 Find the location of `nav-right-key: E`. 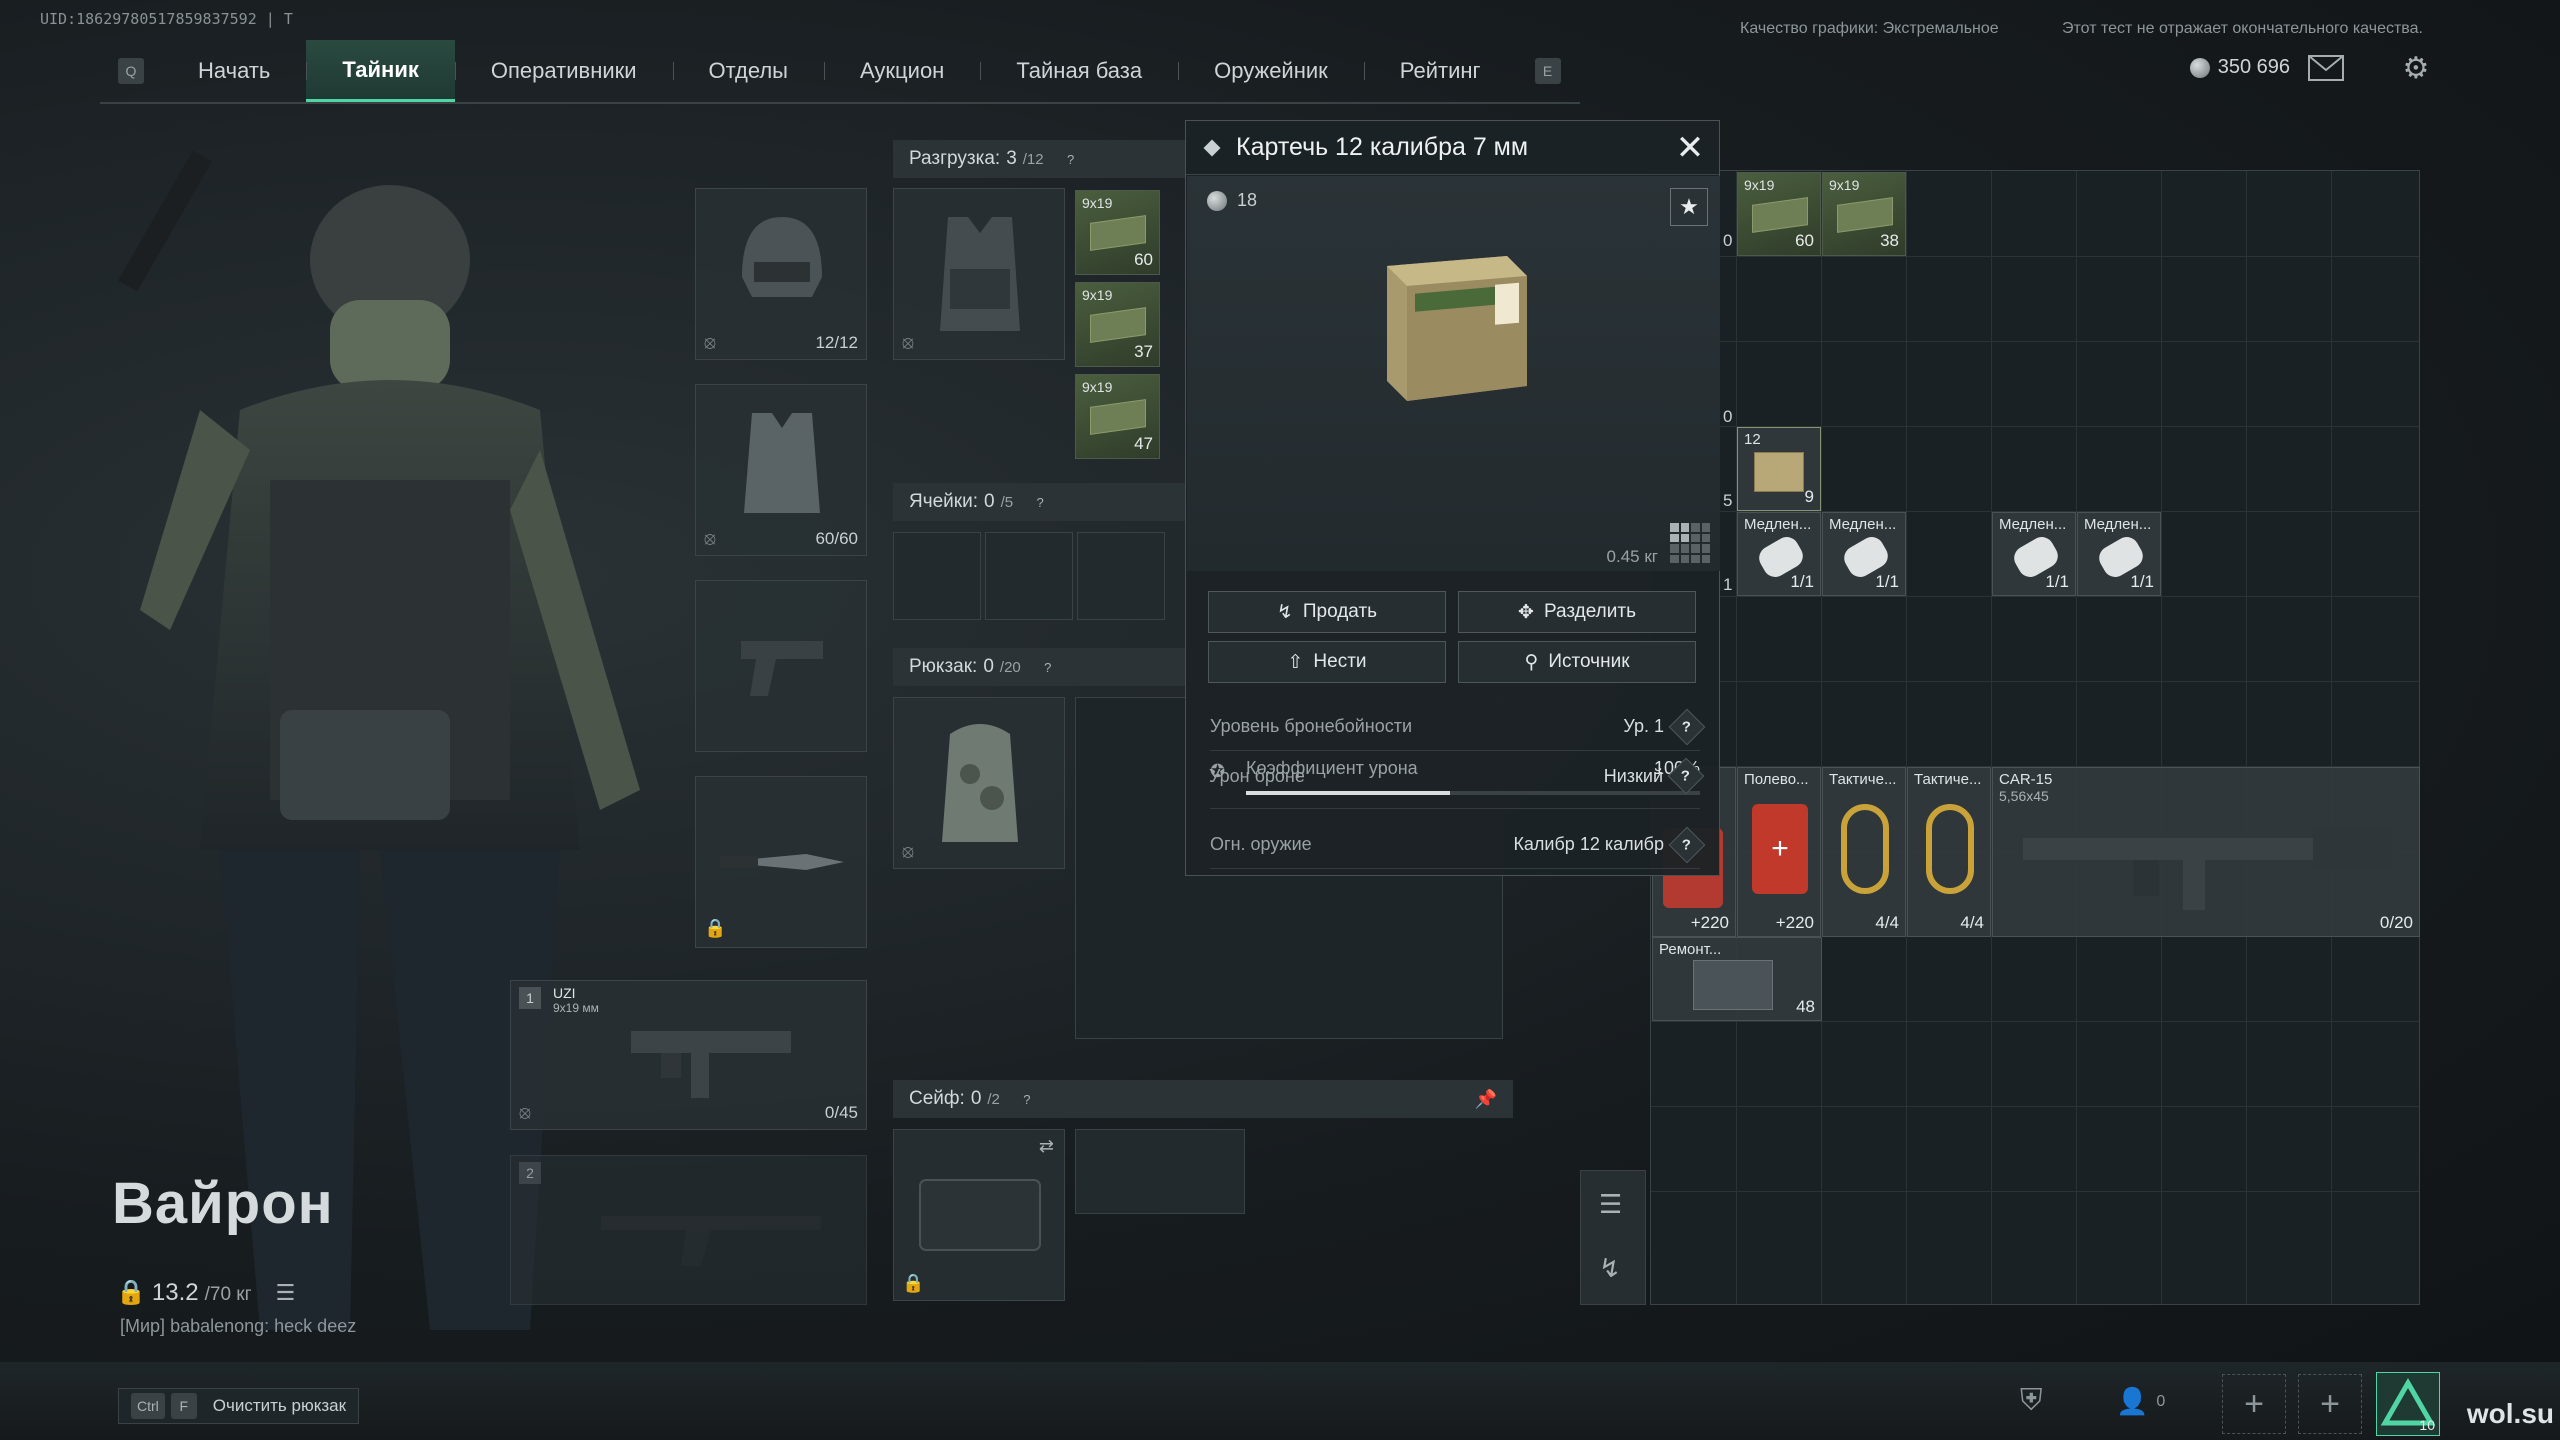

nav-right-key: E is located at coordinates (1547, 71).